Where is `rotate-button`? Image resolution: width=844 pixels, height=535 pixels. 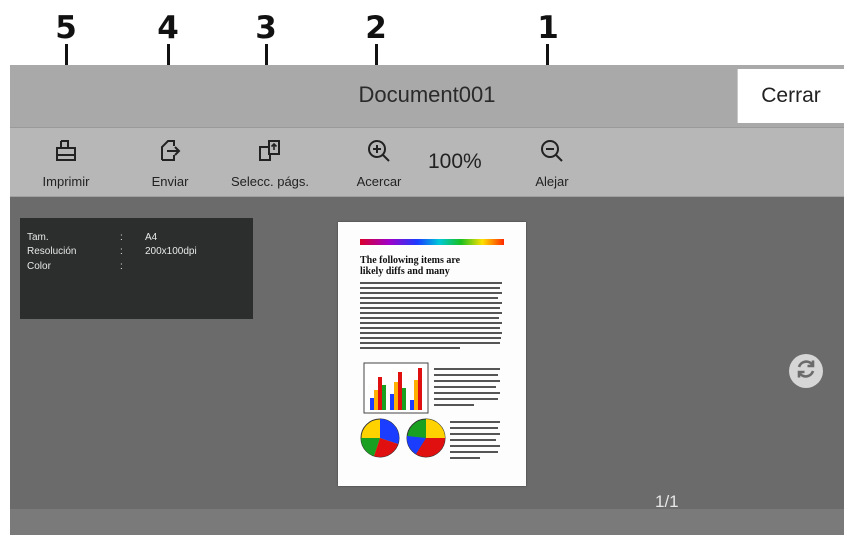 rotate-button is located at coordinates (806, 371).